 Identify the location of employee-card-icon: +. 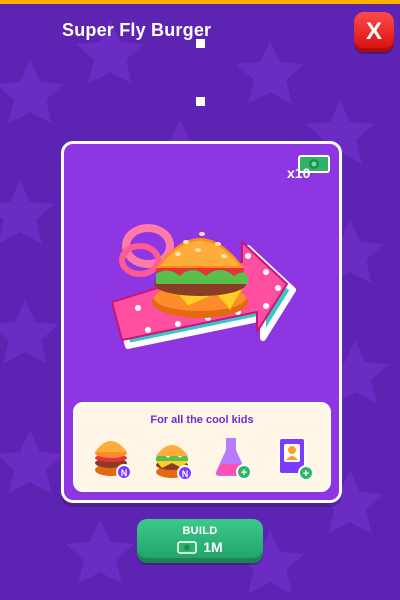
(295, 459).